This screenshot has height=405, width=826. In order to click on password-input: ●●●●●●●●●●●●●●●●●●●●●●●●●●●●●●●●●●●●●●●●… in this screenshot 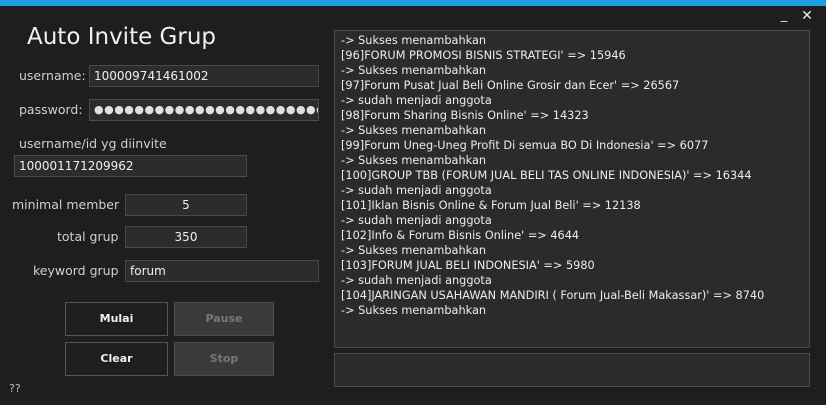, I will do `click(204, 110)`.